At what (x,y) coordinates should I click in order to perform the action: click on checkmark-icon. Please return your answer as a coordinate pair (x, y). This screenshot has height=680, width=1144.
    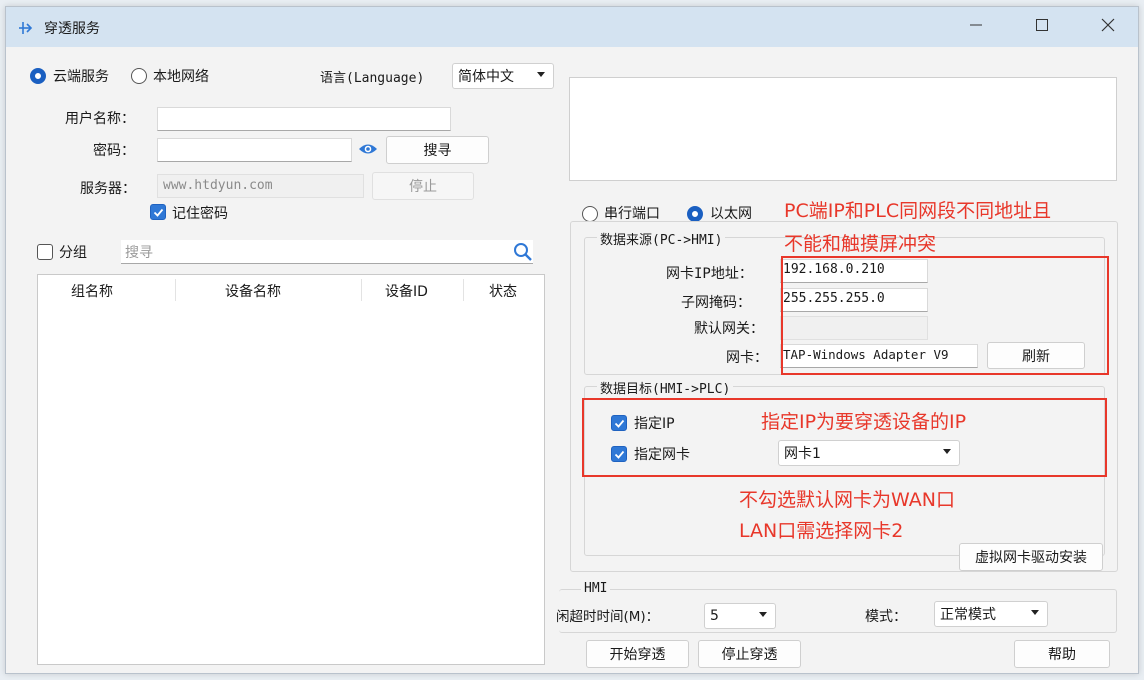
    Looking at the image, I should click on (158, 212).